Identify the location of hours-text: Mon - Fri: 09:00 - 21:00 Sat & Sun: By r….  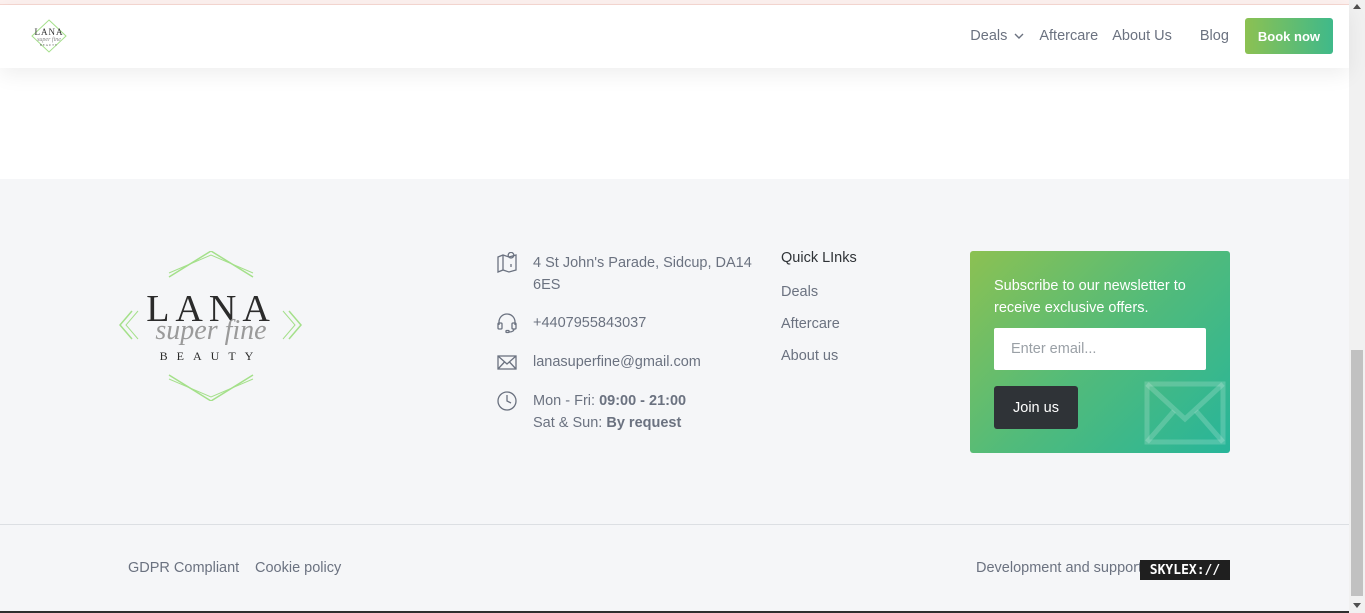
(645, 412).